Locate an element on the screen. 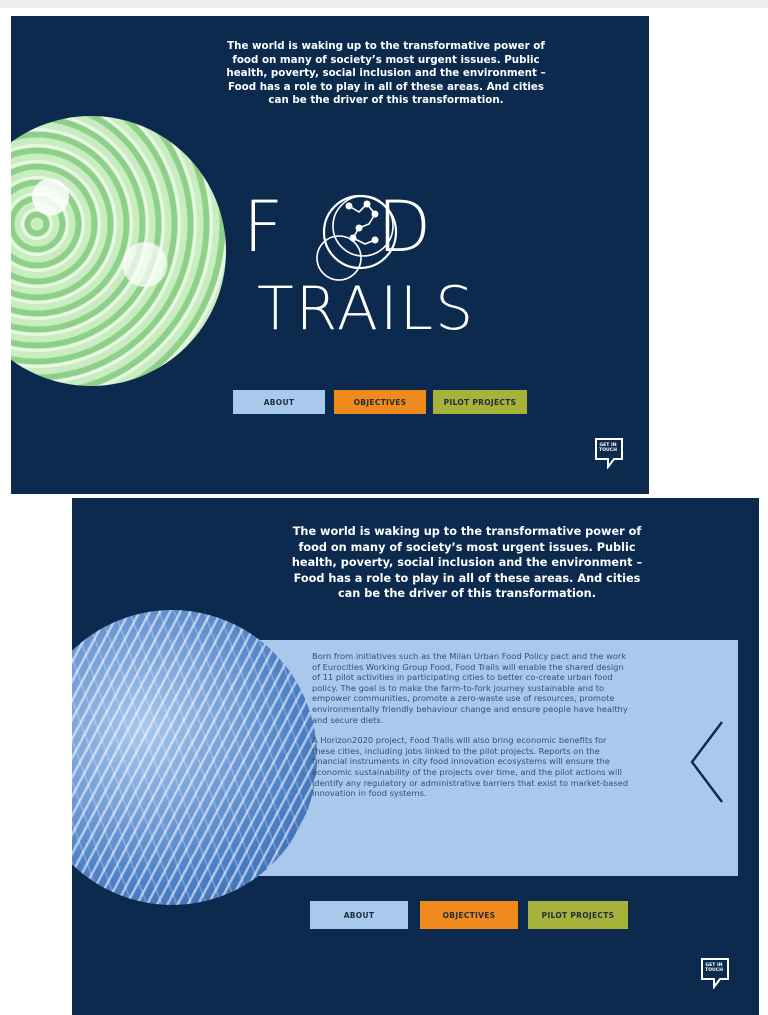 This screenshot has height=1015, width=768. logo-trail-icon is located at coordinates (357, 237).